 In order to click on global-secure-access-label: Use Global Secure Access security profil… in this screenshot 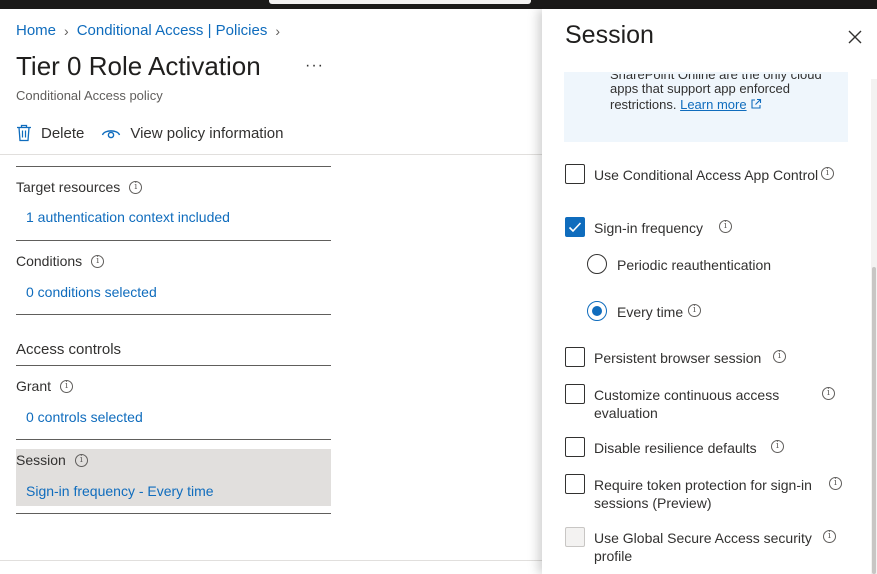, I will do `click(703, 547)`.